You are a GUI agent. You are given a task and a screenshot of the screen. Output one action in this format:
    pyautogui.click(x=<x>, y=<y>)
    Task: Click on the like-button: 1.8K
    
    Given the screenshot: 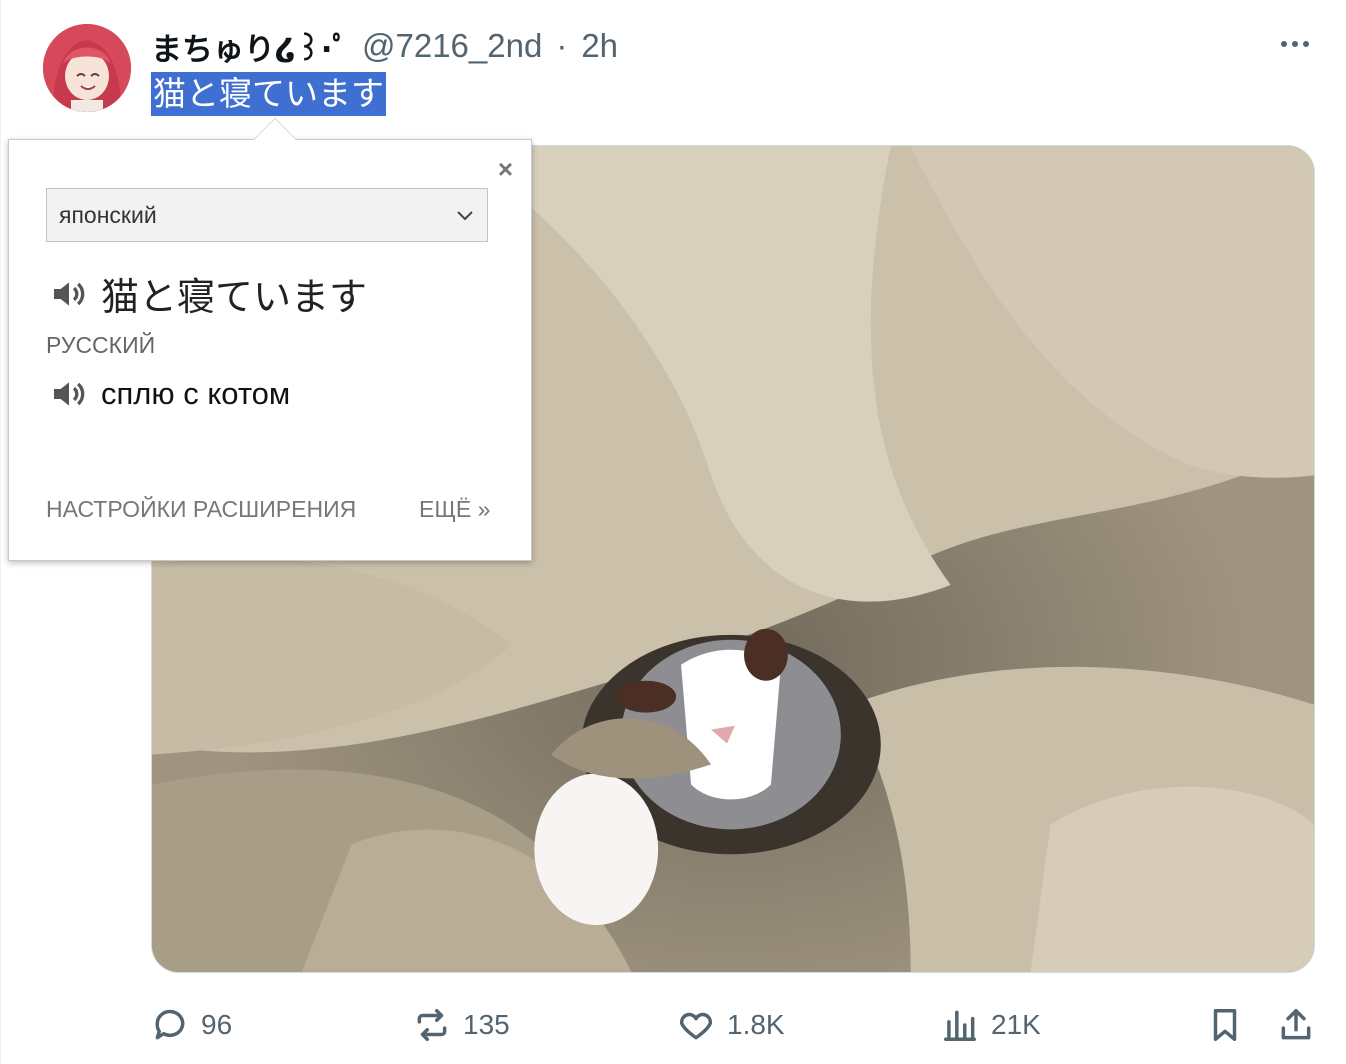 What is the action you would take?
    pyautogui.click(x=731, y=1025)
    